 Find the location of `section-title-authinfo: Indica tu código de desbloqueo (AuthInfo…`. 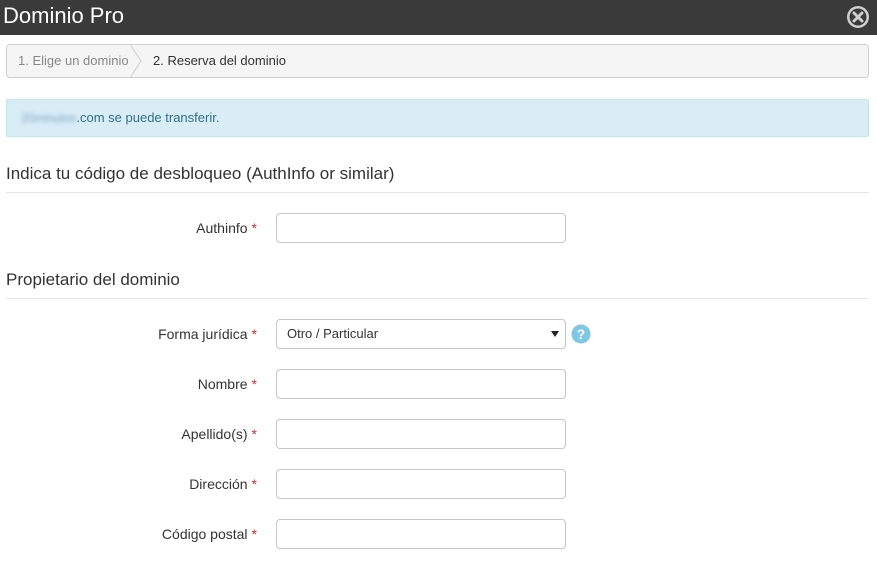

section-title-authinfo: Indica tu código de desbloqueo (AuthInfo… is located at coordinates (200, 173).